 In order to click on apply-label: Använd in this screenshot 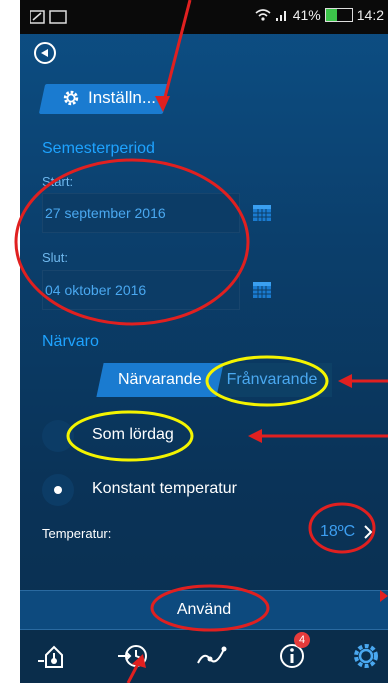, I will do `click(204, 609)`.